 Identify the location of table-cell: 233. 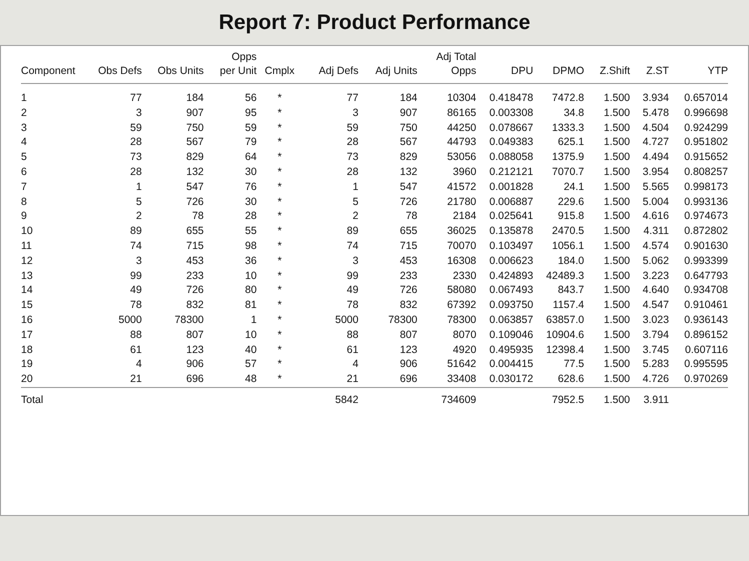
(409, 276).